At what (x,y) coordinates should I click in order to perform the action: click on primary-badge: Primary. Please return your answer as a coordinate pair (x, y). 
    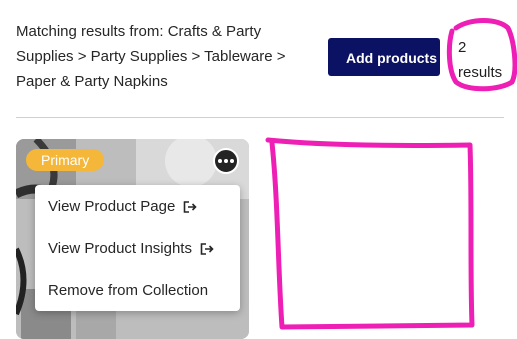
    Looking at the image, I should click on (65, 160).